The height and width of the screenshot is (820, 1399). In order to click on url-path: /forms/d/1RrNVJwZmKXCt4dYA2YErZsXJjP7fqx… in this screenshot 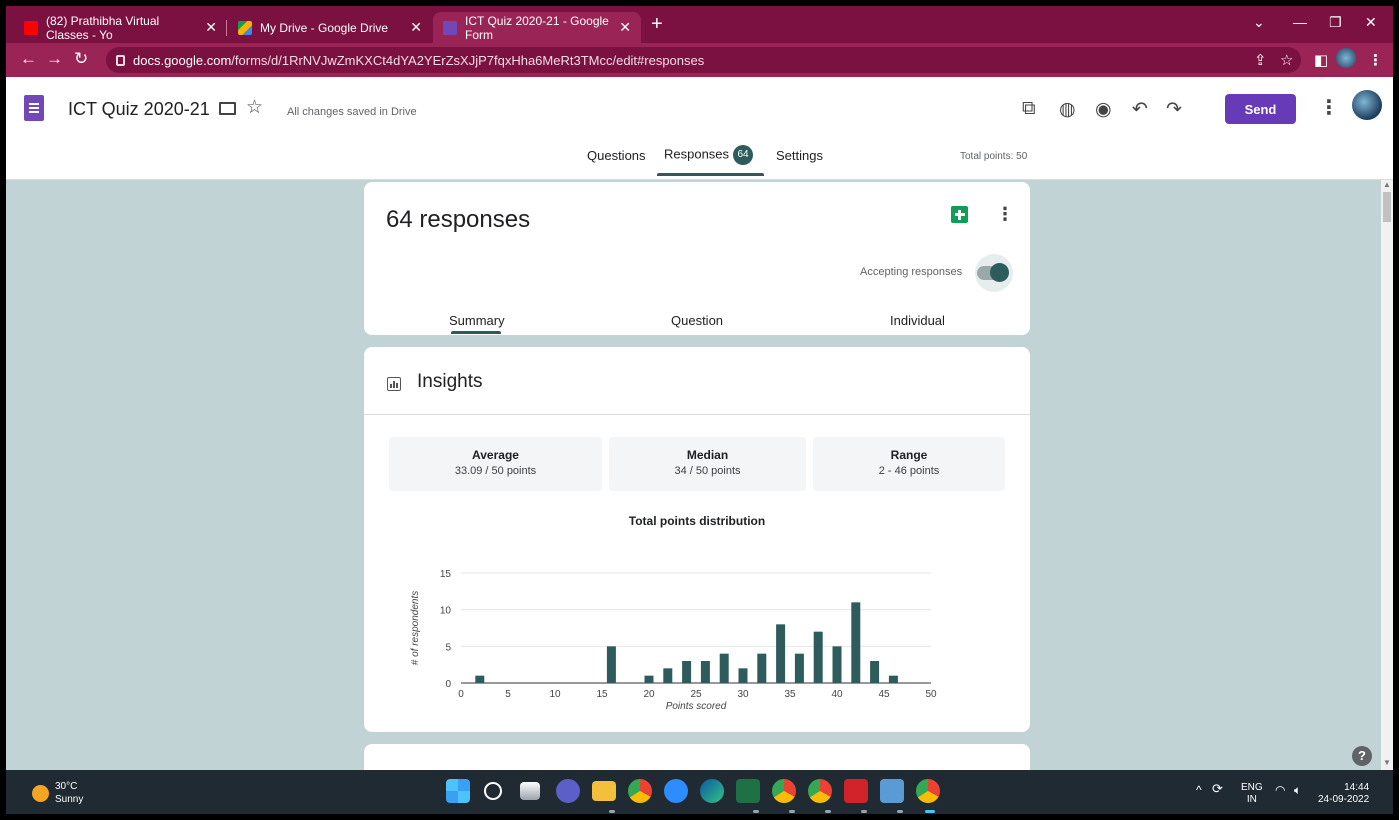, I will do `click(468, 60)`.